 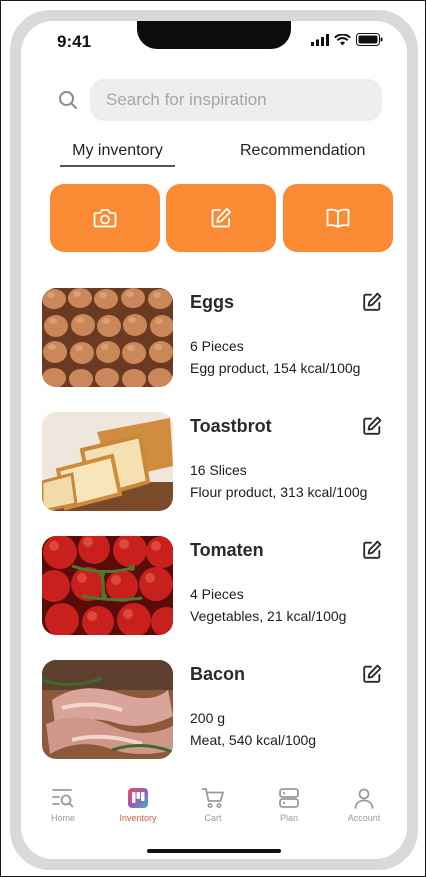 I want to click on nav-cart: Cart, so click(x=213, y=804).